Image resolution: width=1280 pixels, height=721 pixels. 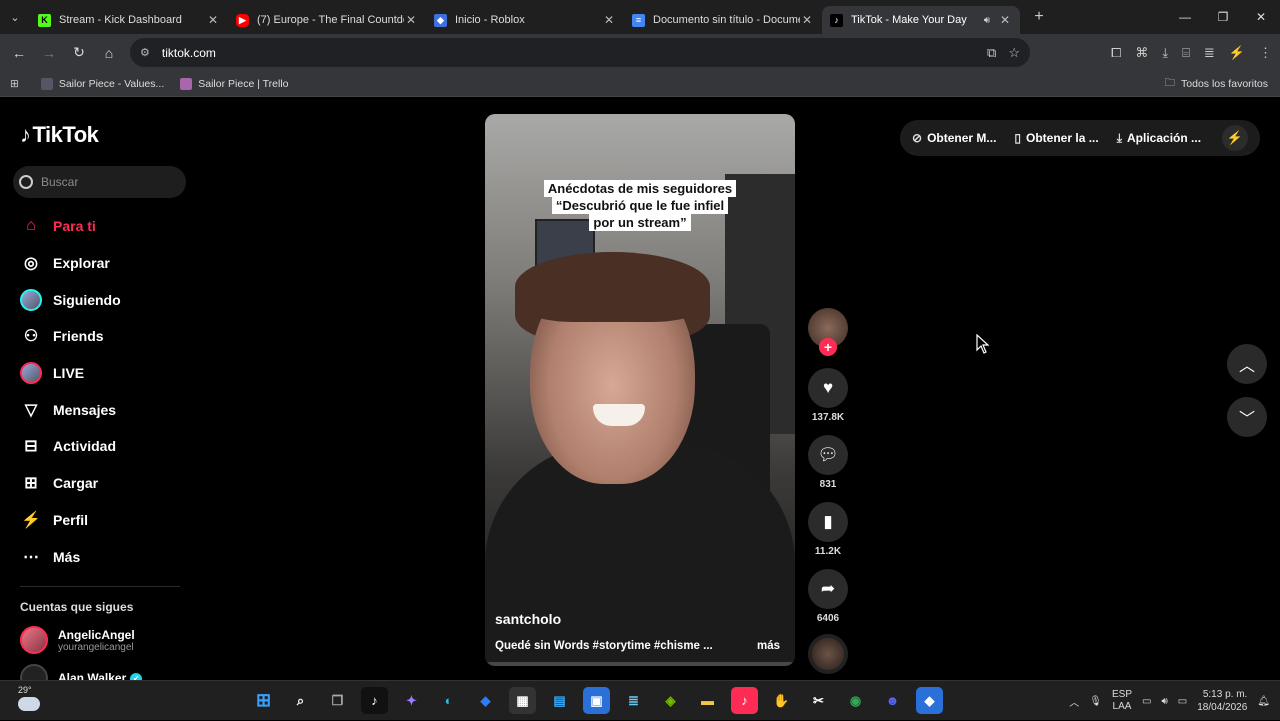 What do you see at coordinates (1182, 701) in the screenshot?
I see `battery-icon: ▭` at bounding box center [1182, 701].